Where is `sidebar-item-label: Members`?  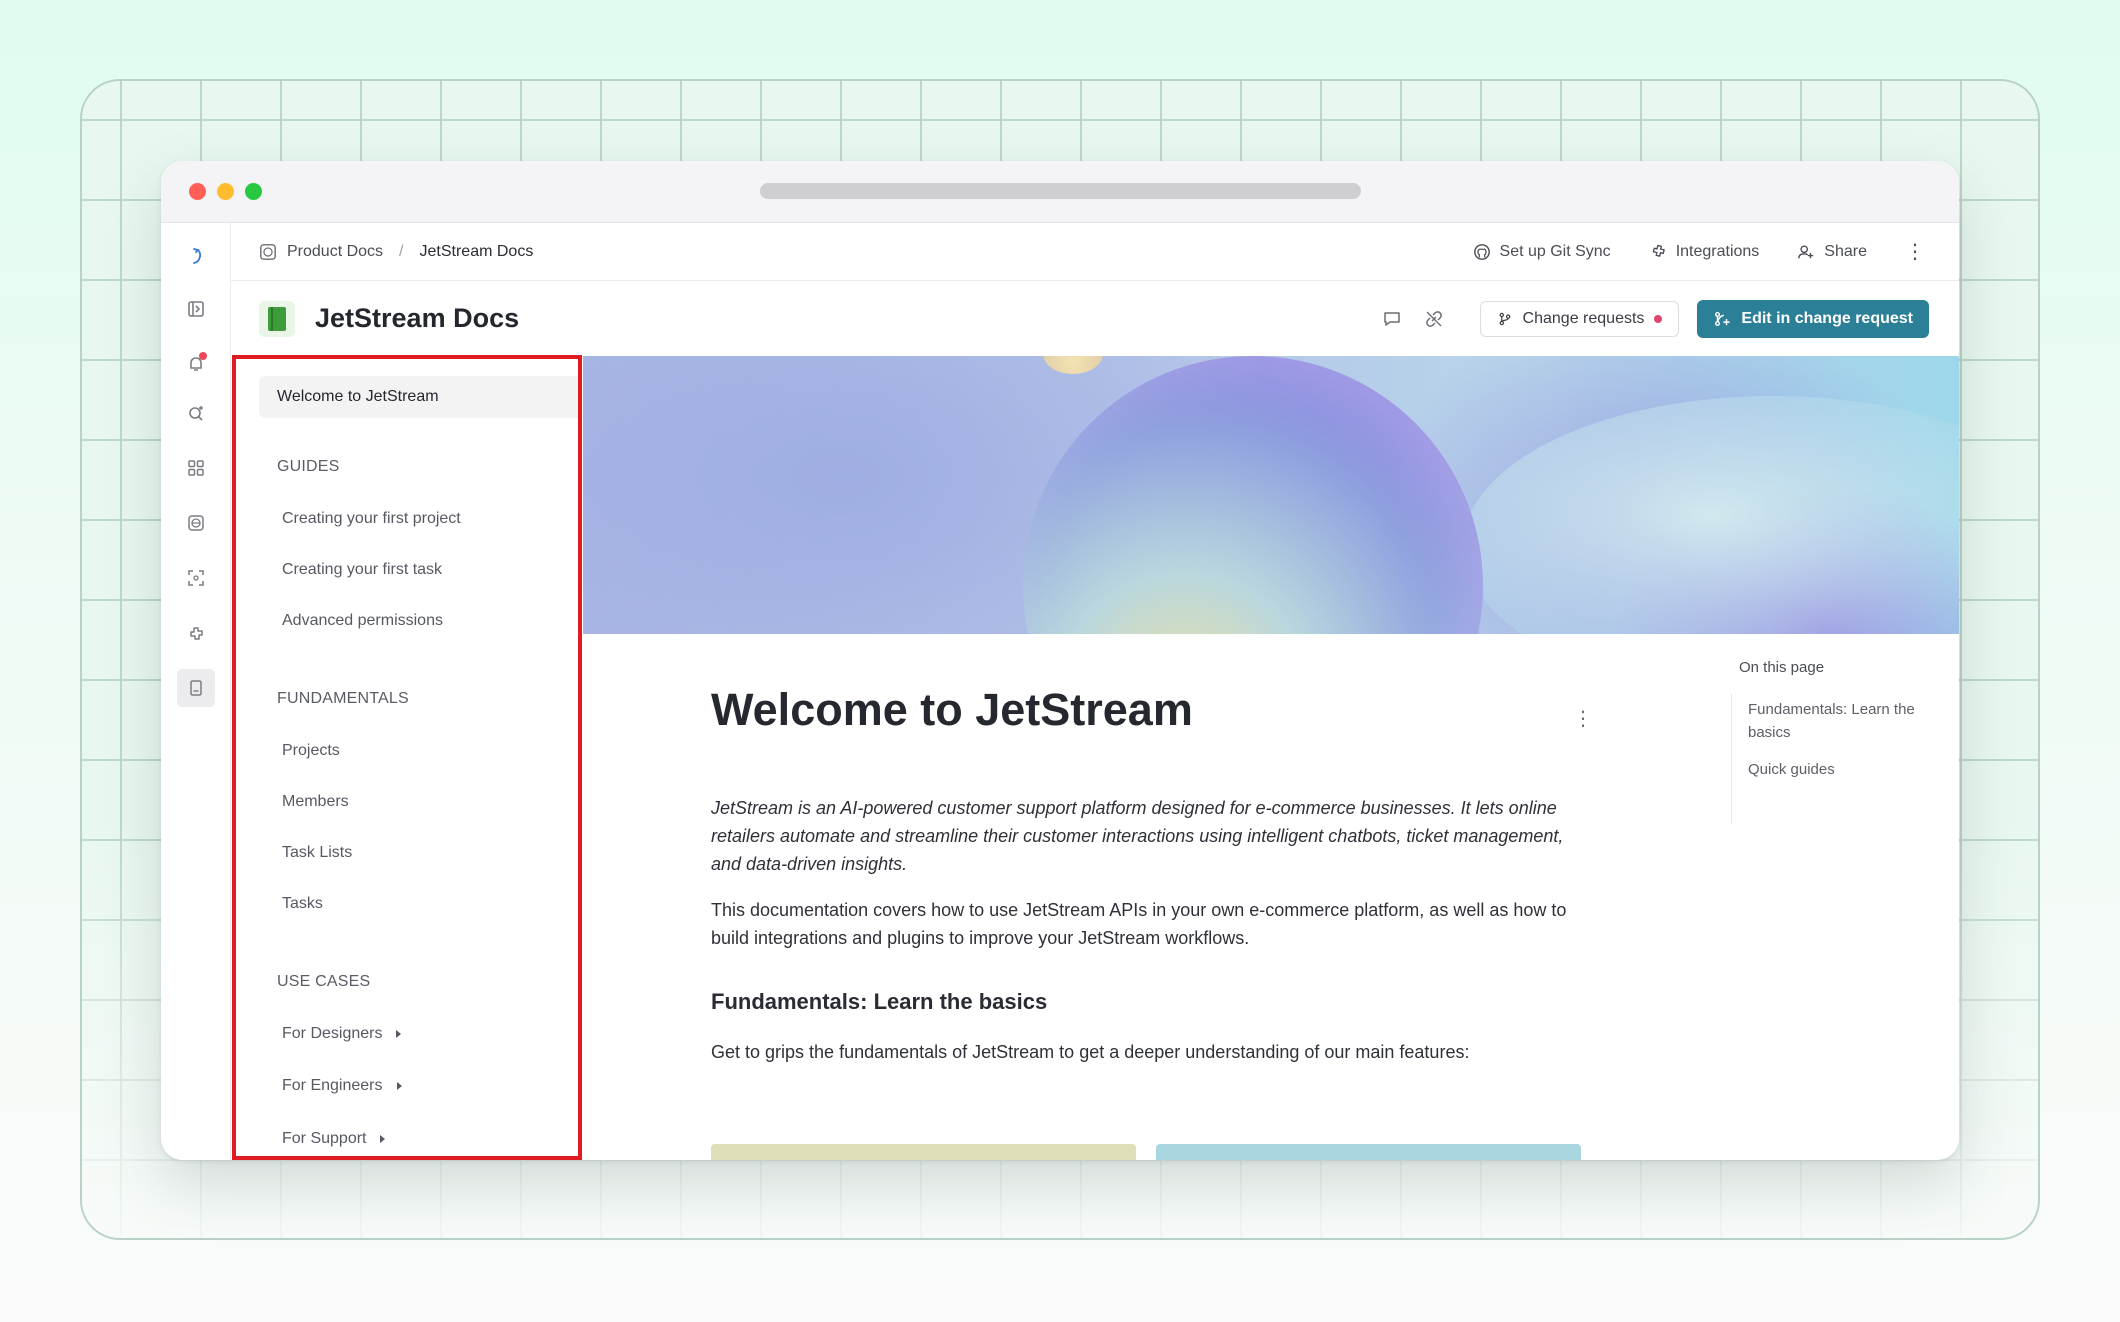 sidebar-item-label: Members is located at coordinates (315, 801).